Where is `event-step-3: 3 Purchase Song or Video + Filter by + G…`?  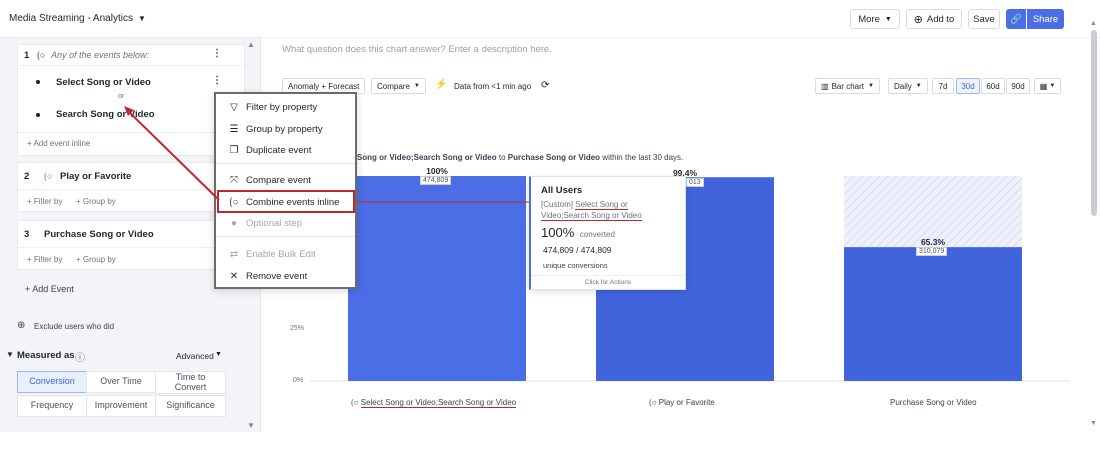 event-step-3: 3 Purchase Song or Video + Filter by + G… is located at coordinates (131, 245).